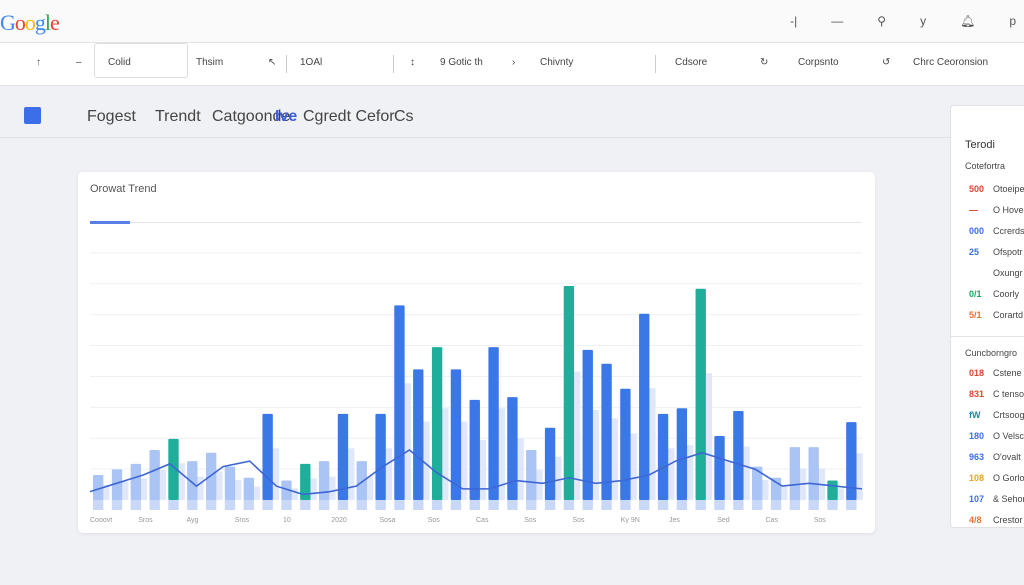 This screenshot has width=1024, height=585. Describe the element at coordinates (995, 373) in the screenshot. I see `legend-row: 018 Cstene` at that location.